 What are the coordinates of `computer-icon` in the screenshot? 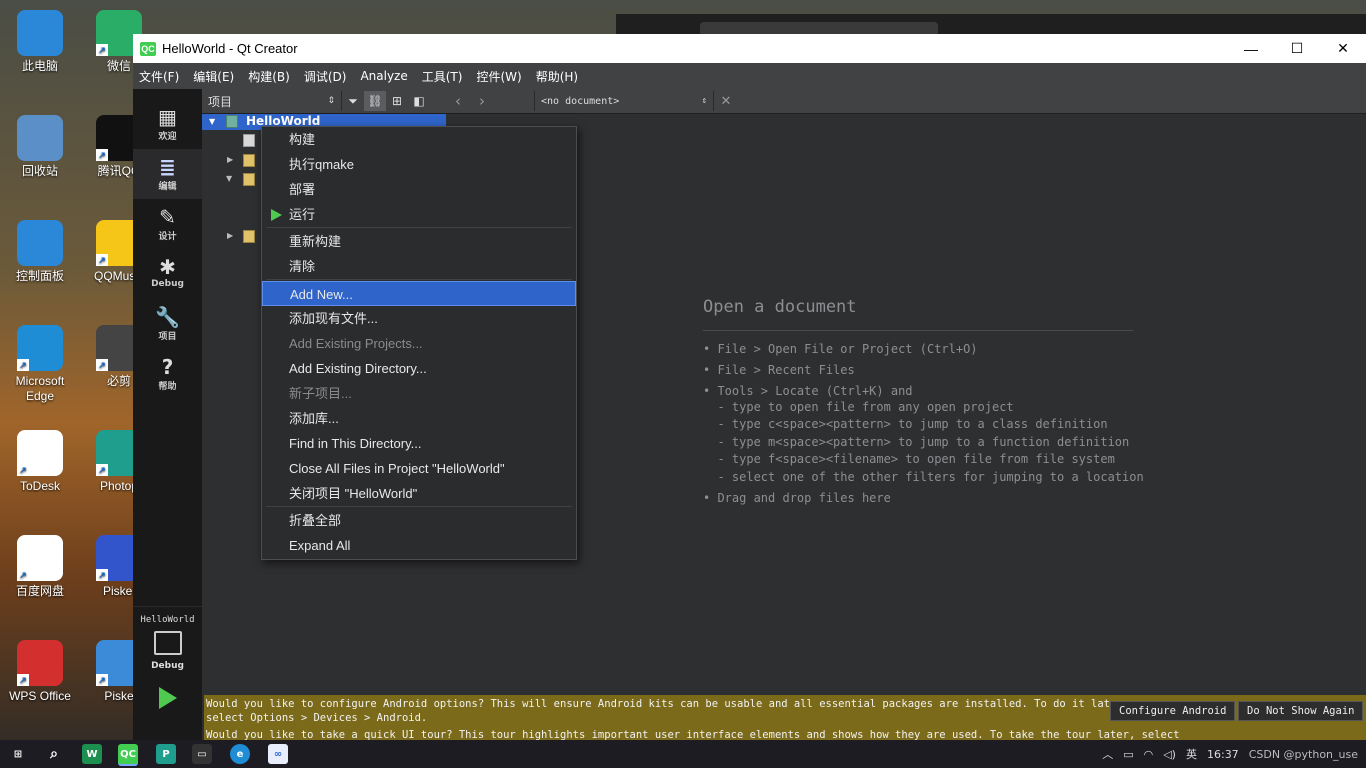 It's located at (40, 33).